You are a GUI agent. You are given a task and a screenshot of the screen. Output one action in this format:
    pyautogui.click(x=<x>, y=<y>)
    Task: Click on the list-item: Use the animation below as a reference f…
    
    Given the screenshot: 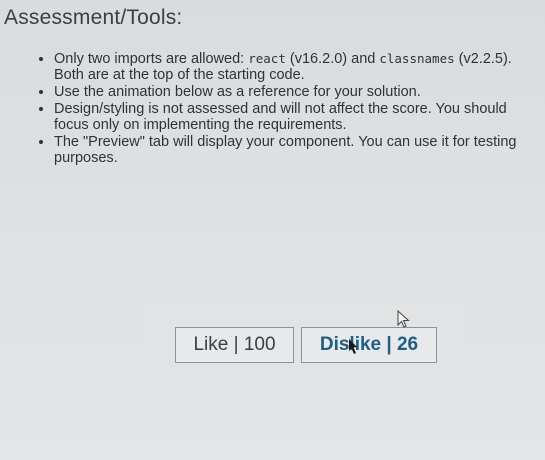 What is the action you would take?
    pyautogui.click(x=299, y=91)
    